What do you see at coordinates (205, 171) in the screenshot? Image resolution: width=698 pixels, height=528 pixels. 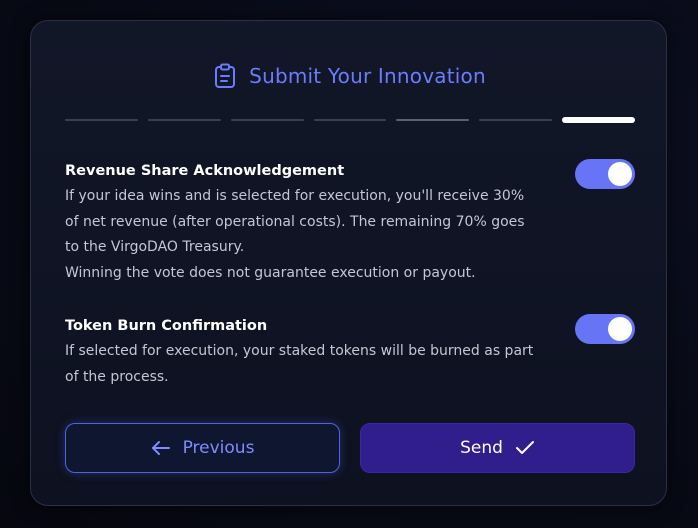 I see `revenue-share-title: Revenue Share Acknowledgement` at bounding box center [205, 171].